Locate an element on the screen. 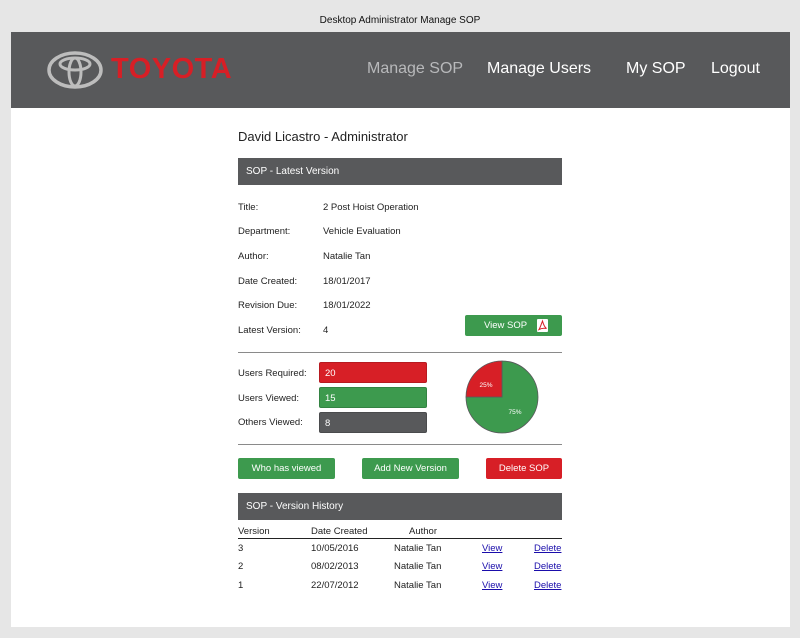  nav-logout: Logout is located at coordinates (735, 69).